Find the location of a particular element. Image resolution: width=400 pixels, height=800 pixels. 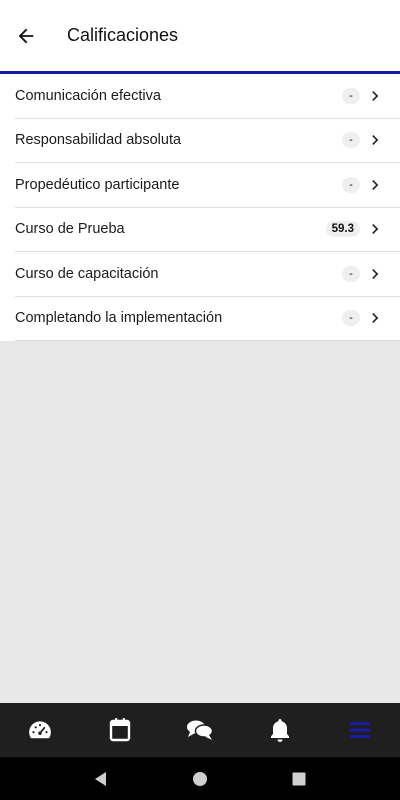

dashboard-gauge-icon is located at coordinates (40, 730).